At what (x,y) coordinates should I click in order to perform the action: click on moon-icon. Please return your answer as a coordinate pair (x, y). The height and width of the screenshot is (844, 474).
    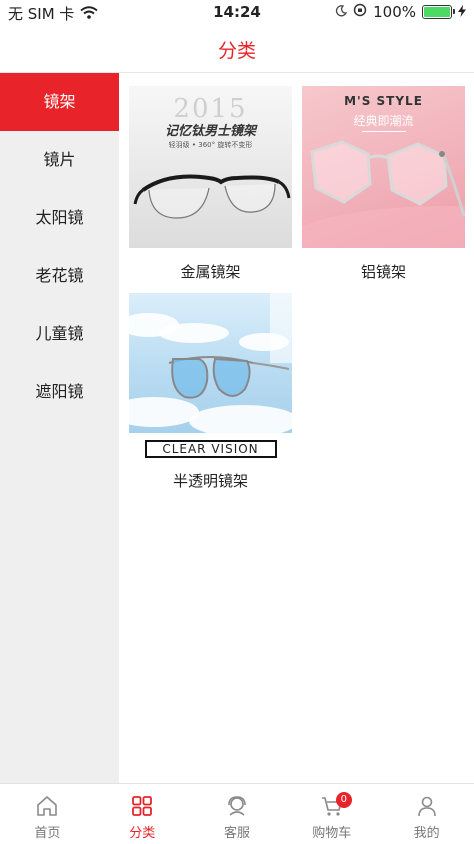
    Looking at the image, I should click on (341, 12).